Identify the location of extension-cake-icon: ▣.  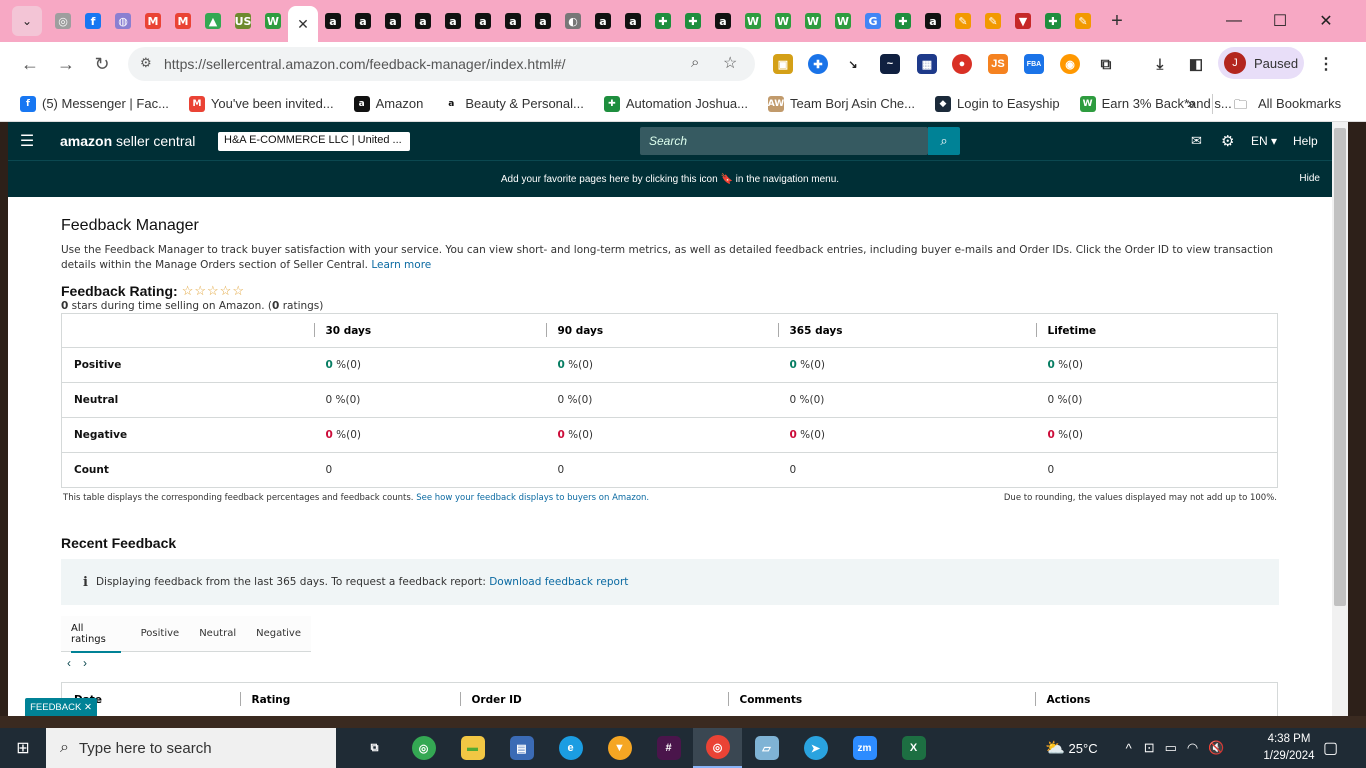
(783, 64).